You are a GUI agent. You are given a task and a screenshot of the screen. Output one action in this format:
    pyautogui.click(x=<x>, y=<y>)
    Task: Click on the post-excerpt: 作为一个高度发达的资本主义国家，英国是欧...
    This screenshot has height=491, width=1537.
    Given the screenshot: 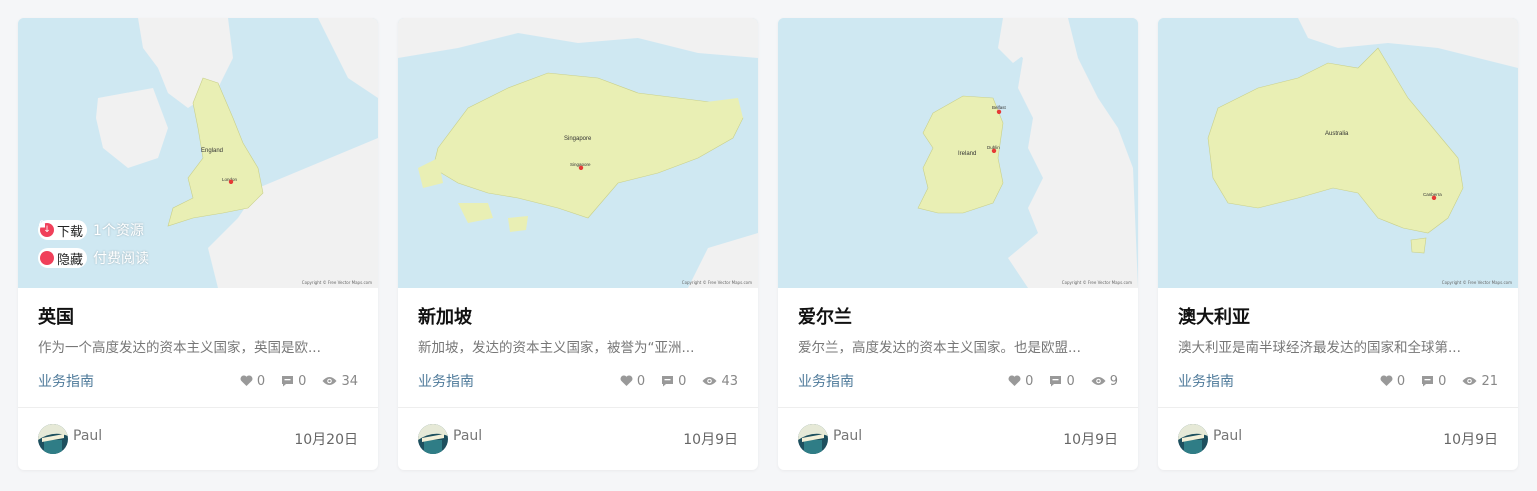 What is the action you would take?
    pyautogui.click(x=179, y=348)
    